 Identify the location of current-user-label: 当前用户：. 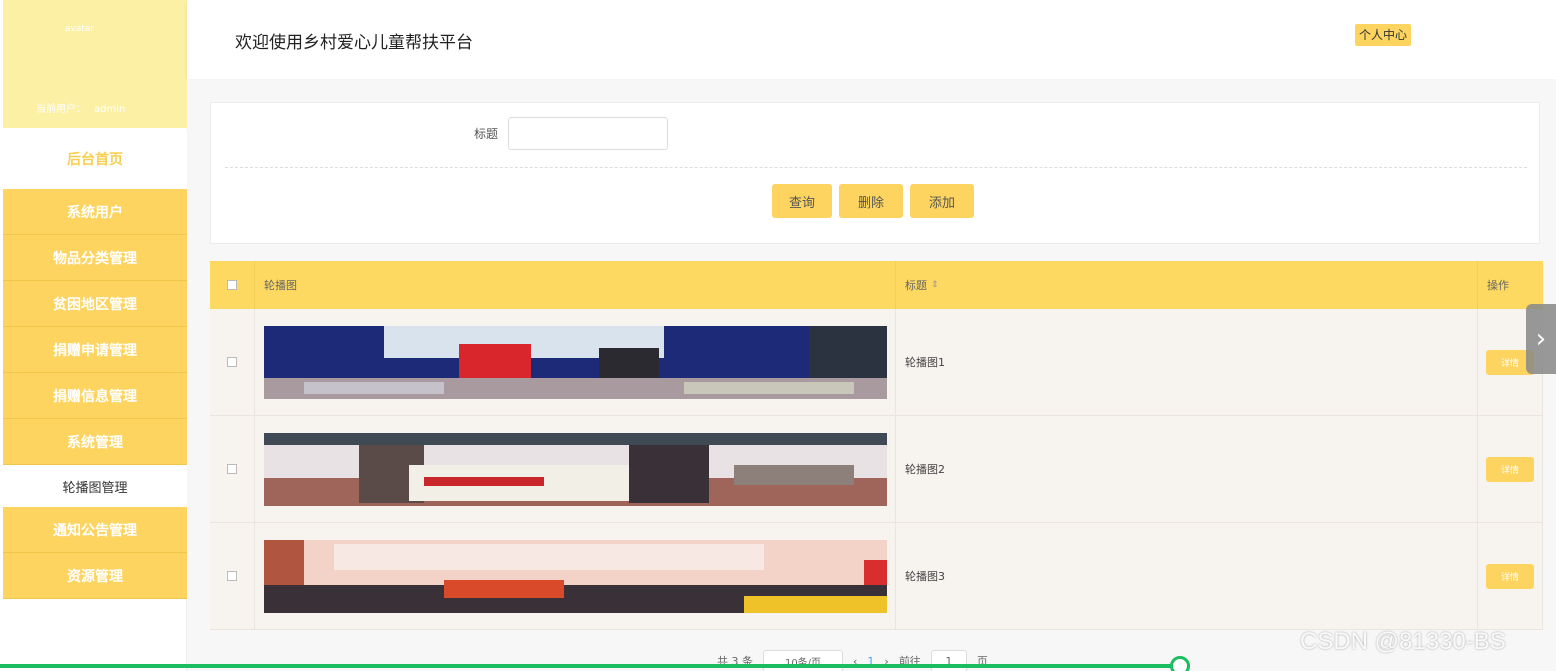
(61, 109).